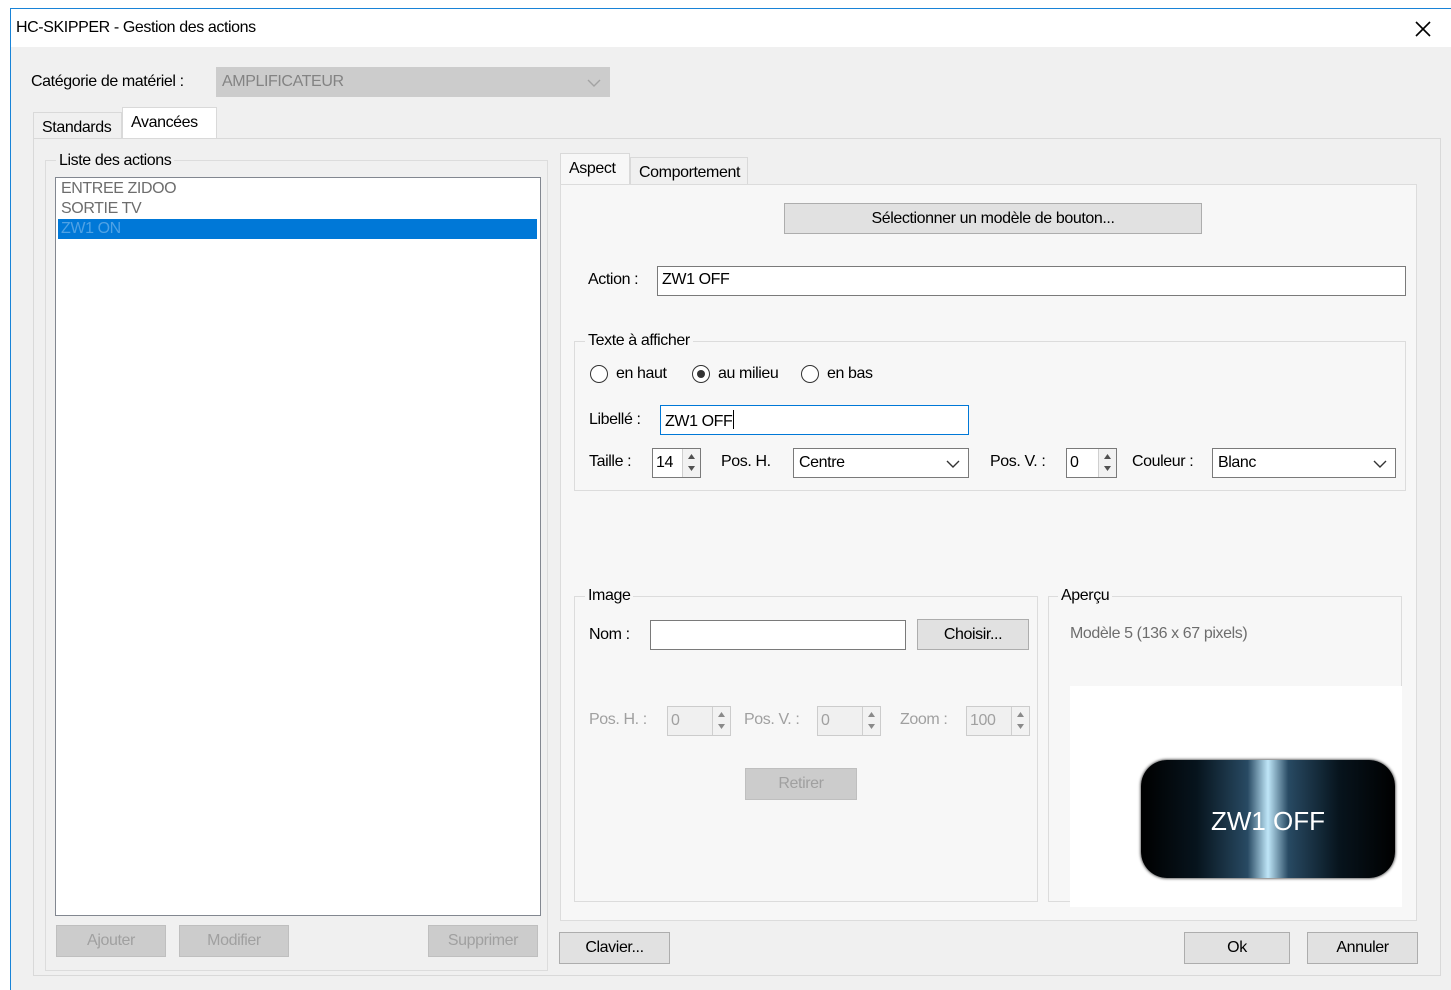 The width and height of the screenshot is (1451, 990). What do you see at coordinates (849, 721) in the screenshot?
I see `image-posv-spinner: 0` at bounding box center [849, 721].